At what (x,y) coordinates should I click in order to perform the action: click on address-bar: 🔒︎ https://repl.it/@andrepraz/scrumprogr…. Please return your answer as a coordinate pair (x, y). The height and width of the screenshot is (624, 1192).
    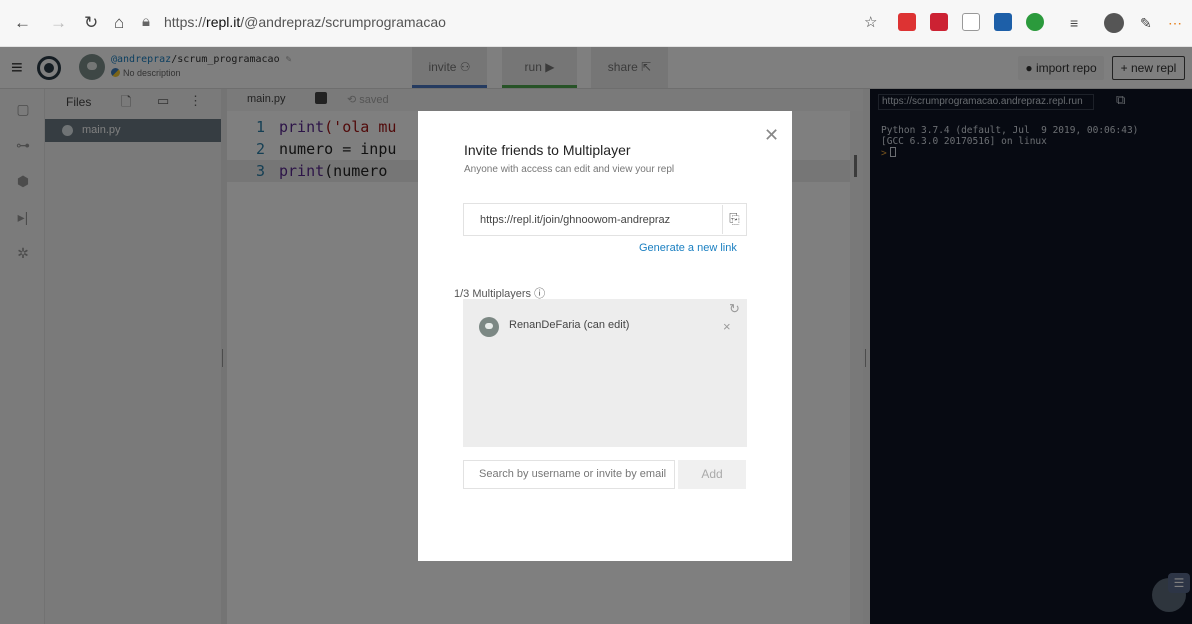
    Looking at the image, I should click on (516, 23).